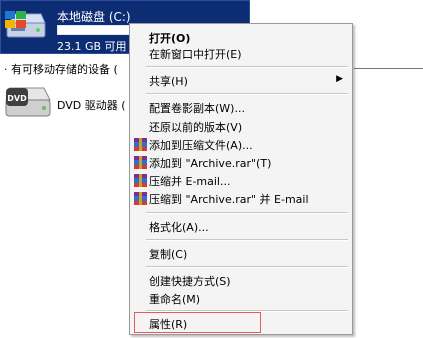  I want to click on removable-devices-header: · 有可移动存储的设备 (, so click(61, 69).